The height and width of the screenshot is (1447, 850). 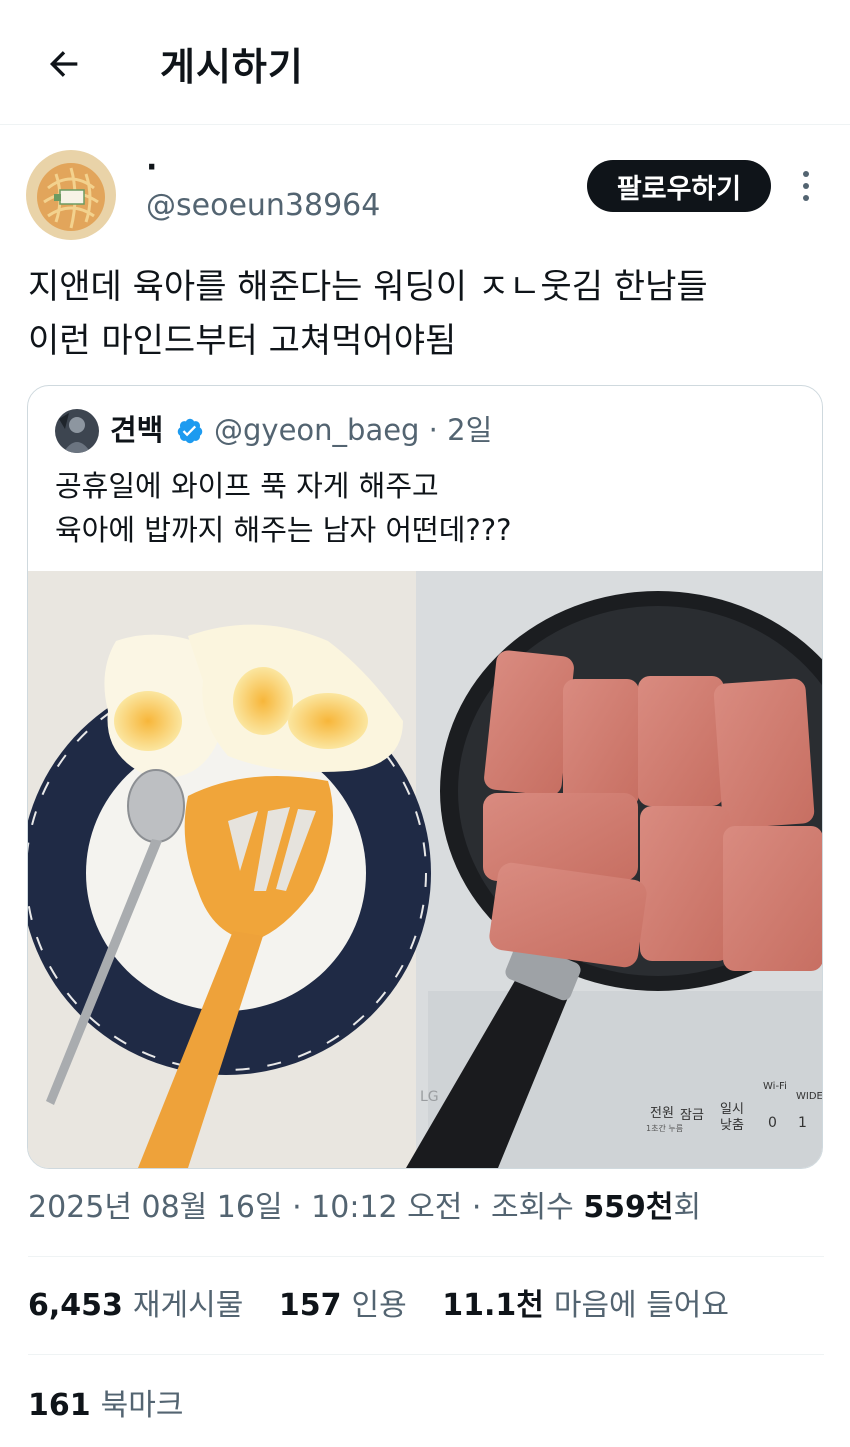 I want to click on bookmarks-count: 161, so click(x=59, y=1405).